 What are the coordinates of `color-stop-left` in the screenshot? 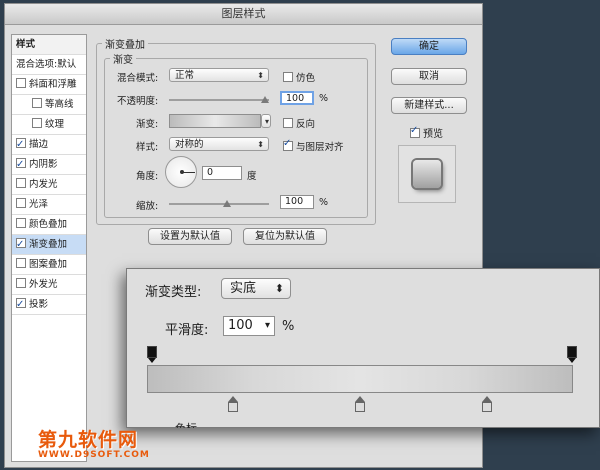 It's located at (233, 404).